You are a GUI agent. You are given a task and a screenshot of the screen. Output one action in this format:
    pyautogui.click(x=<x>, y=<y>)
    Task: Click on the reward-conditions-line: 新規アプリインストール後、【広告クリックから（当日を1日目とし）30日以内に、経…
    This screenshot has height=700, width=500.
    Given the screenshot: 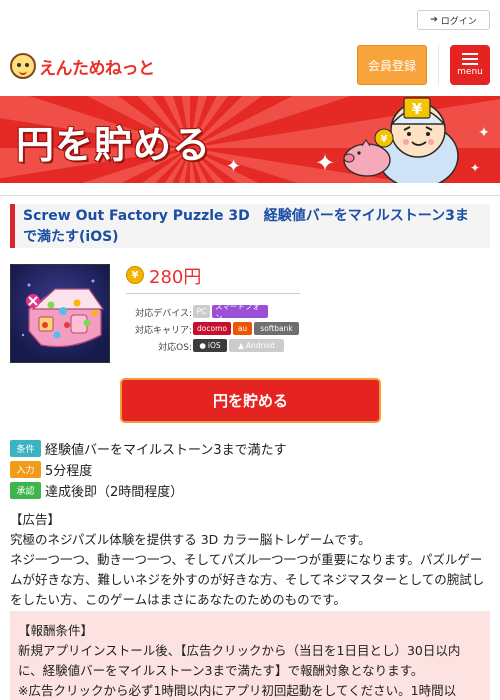 What is the action you would take?
    pyautogui.click(x=239, y=660)
    